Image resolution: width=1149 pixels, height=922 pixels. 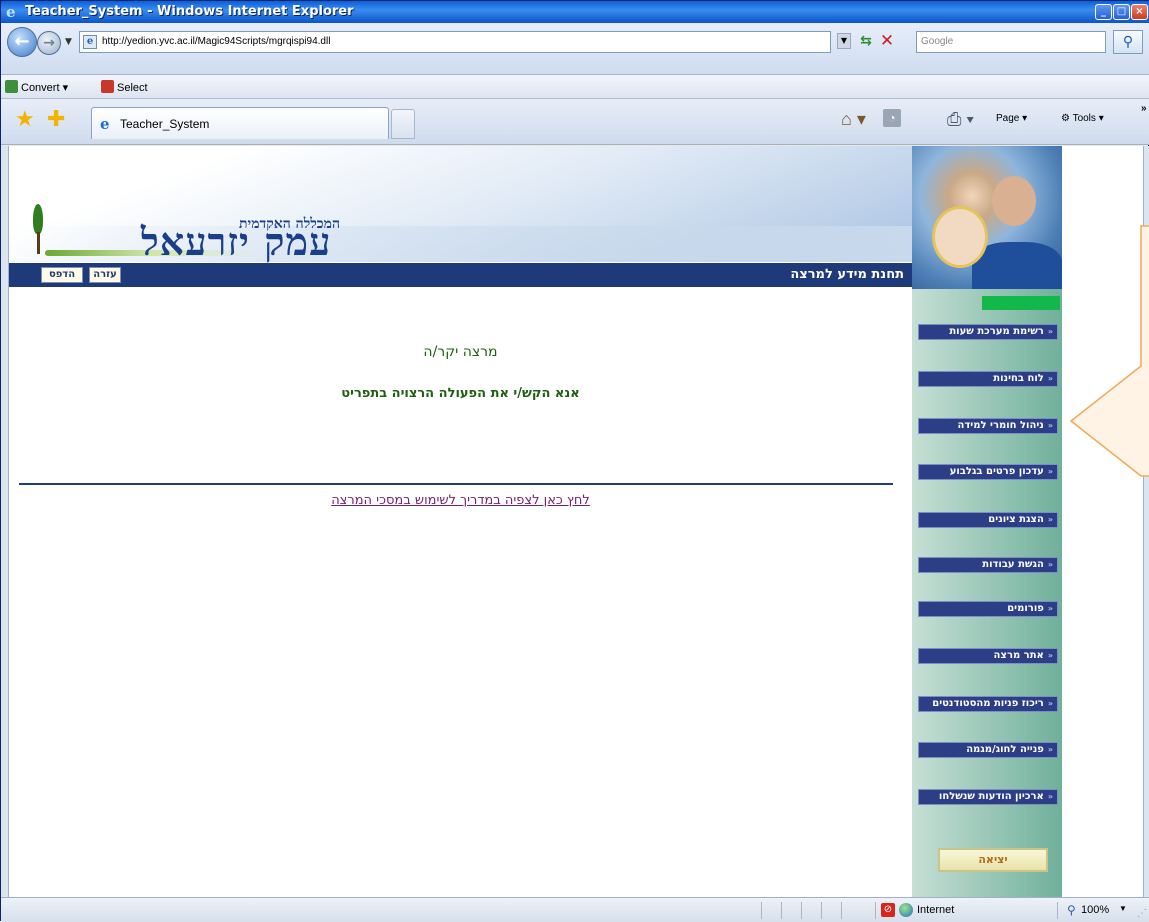 What do you see at coordinates (887, 41) in the screenshot?
I see `stop-icon: ✕` at bounding box center [887, 41].